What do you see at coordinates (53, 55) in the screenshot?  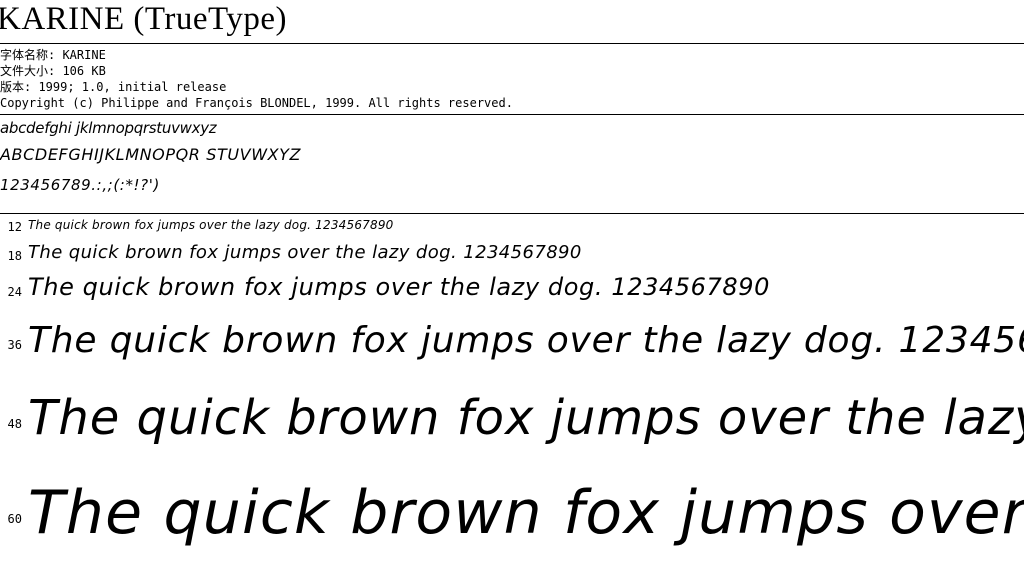 I see `metadata-font-name: 字体名称: KARINE` at bounding box center [53, 55].